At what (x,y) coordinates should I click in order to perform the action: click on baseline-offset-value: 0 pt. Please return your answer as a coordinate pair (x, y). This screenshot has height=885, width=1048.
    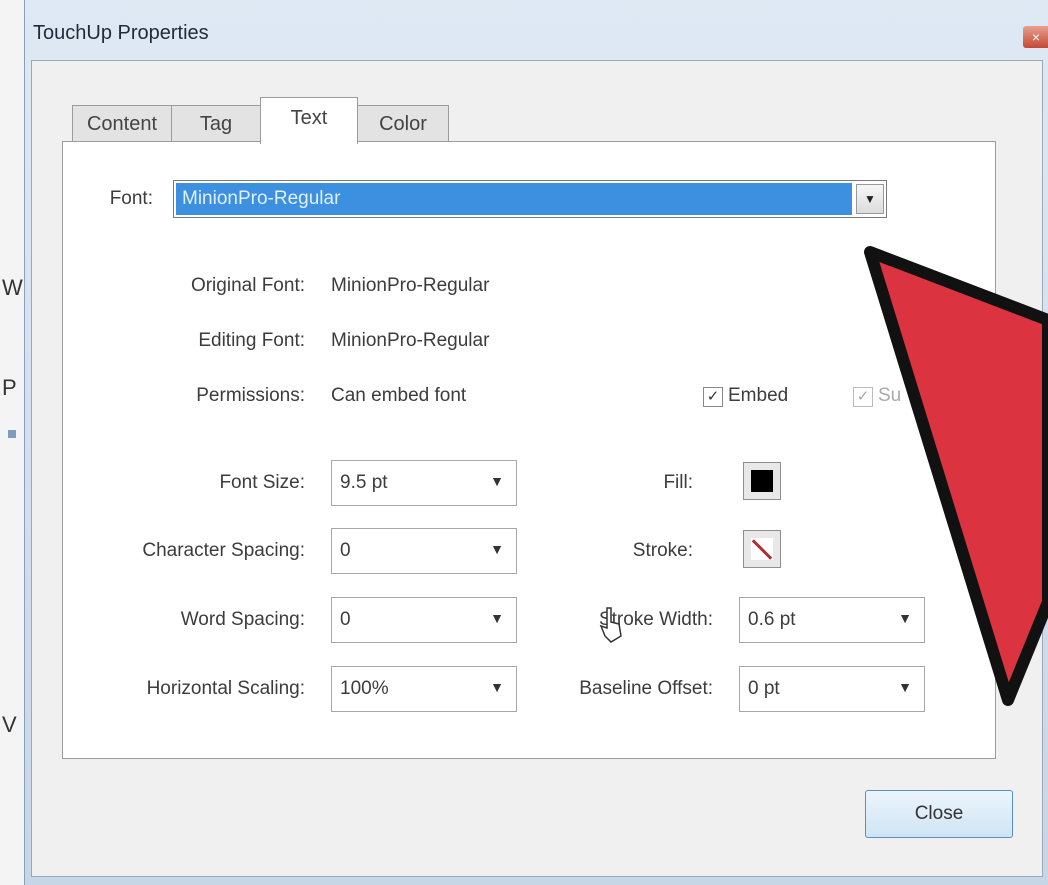
    Looking at the image, I should click on (764, 688).